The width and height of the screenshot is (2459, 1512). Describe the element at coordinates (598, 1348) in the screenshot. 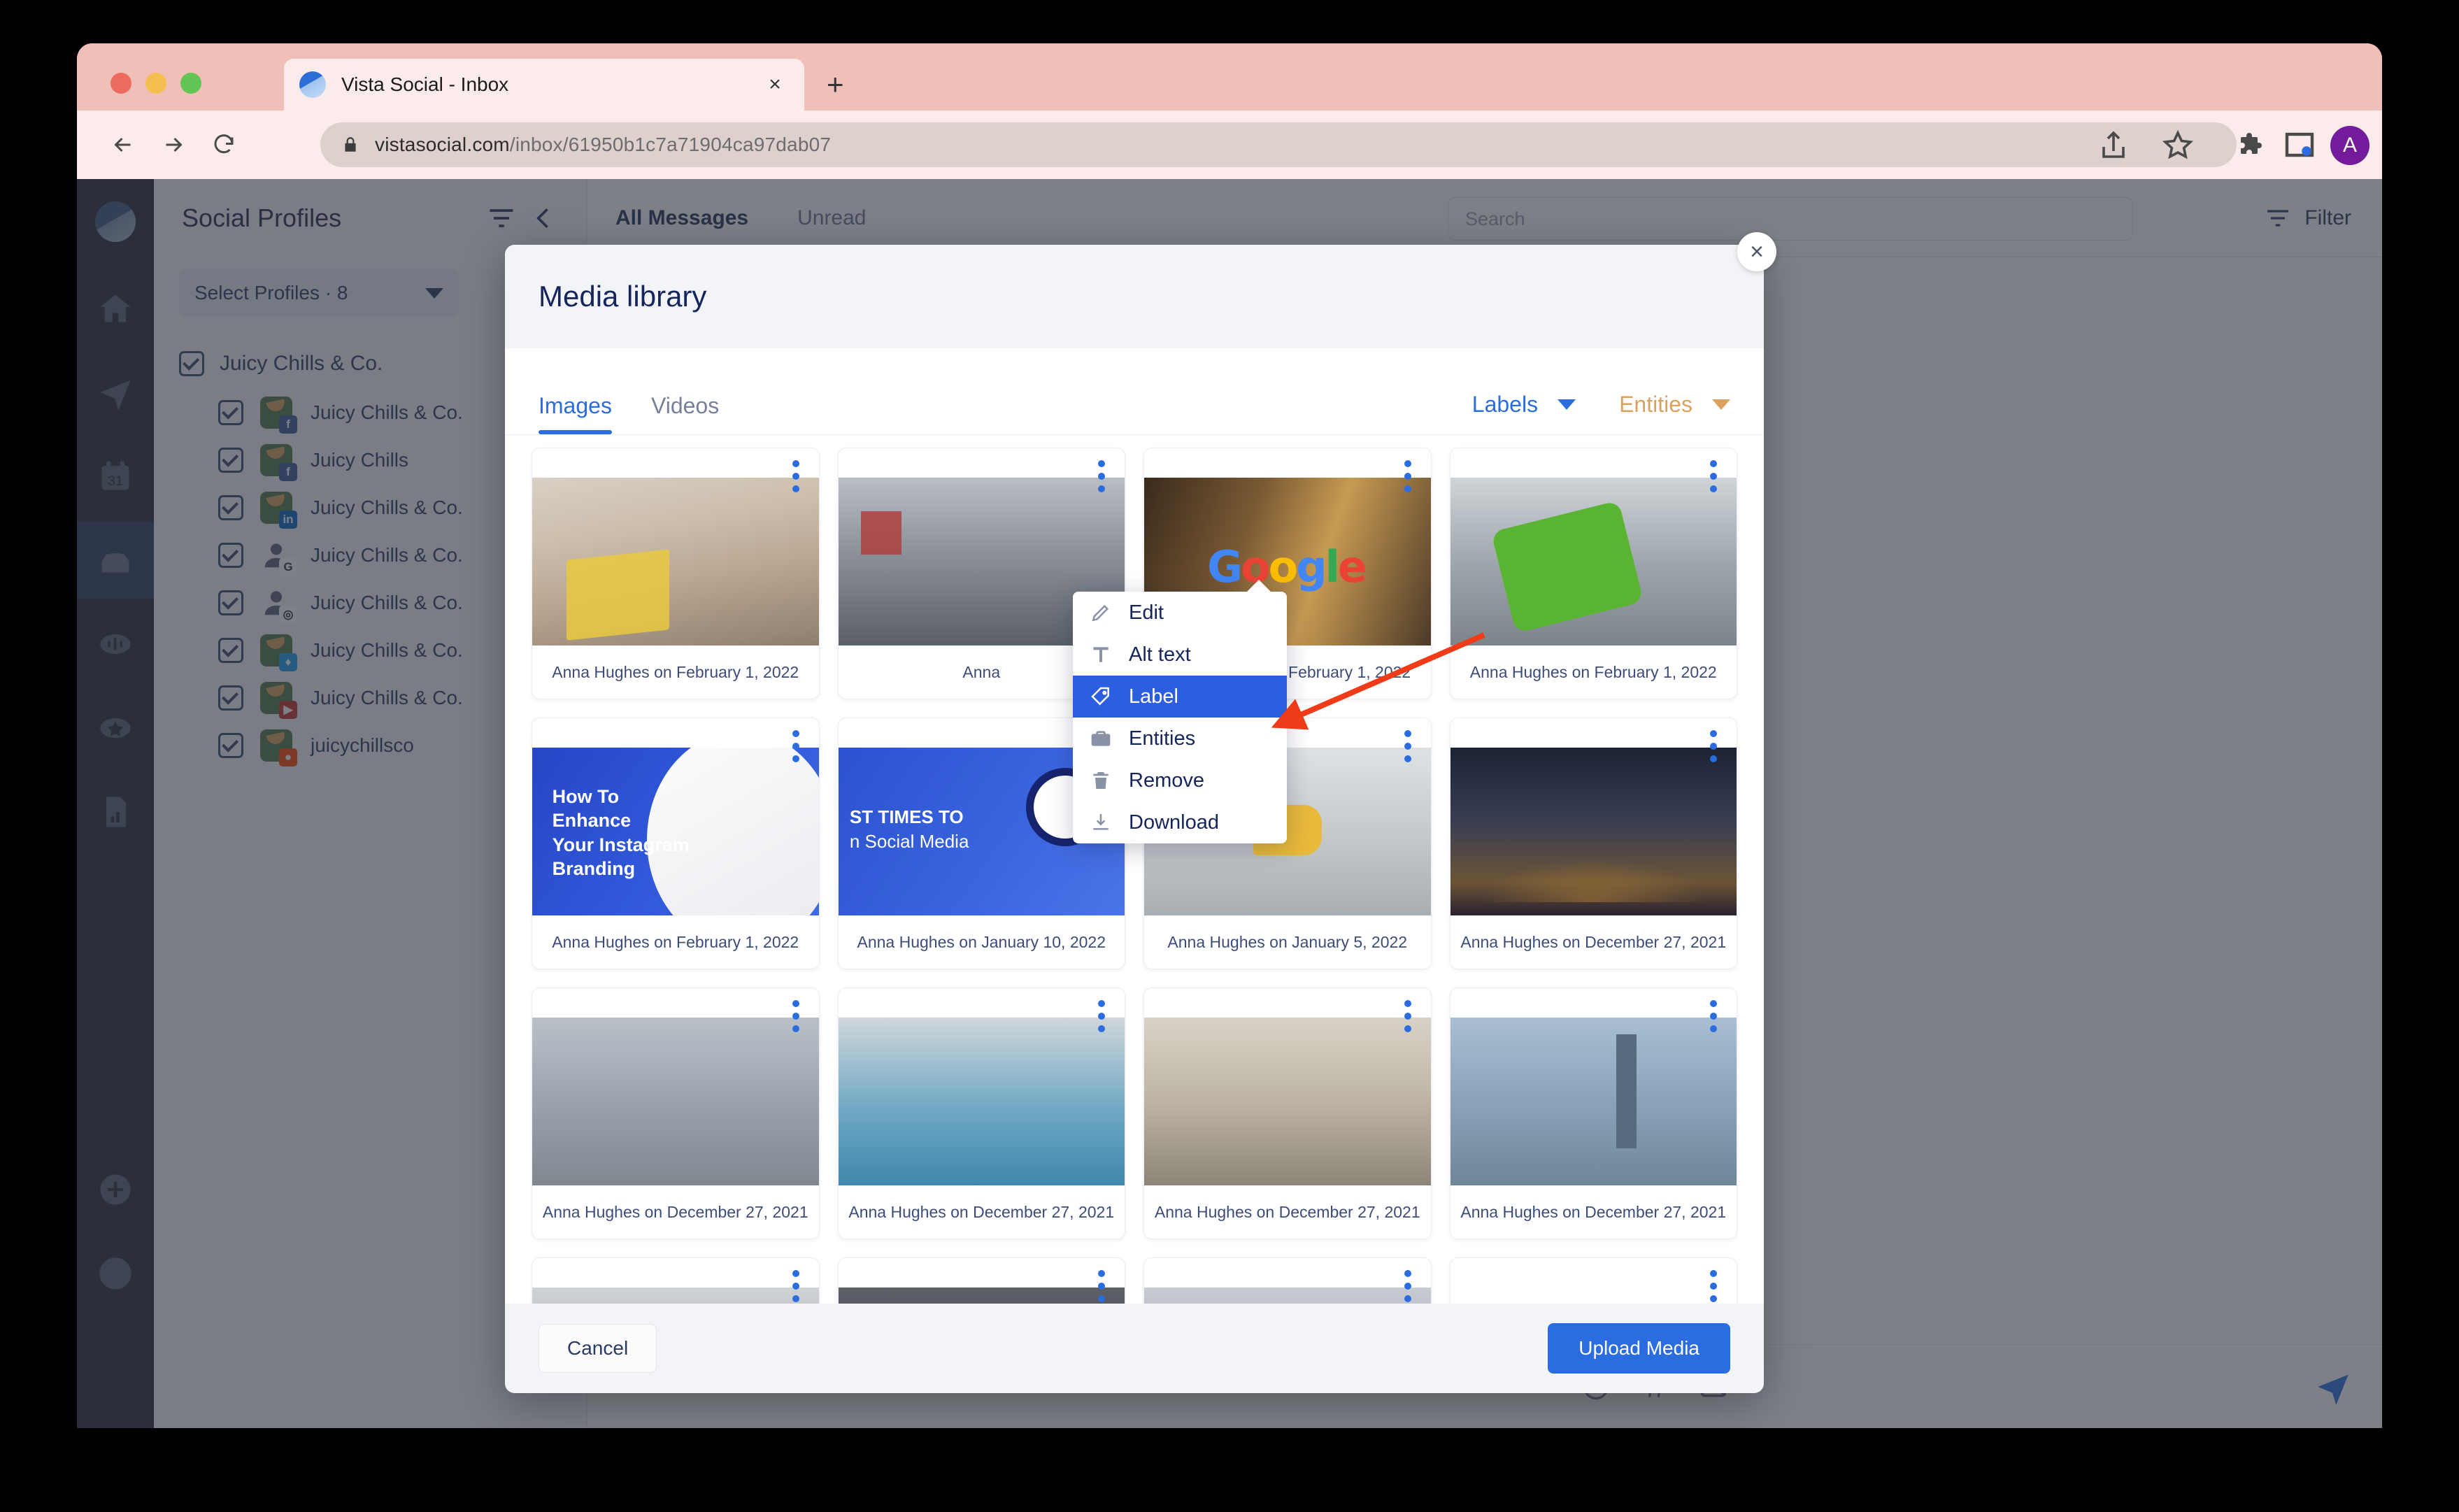

I see `cancel-button: Cancel` at that location.